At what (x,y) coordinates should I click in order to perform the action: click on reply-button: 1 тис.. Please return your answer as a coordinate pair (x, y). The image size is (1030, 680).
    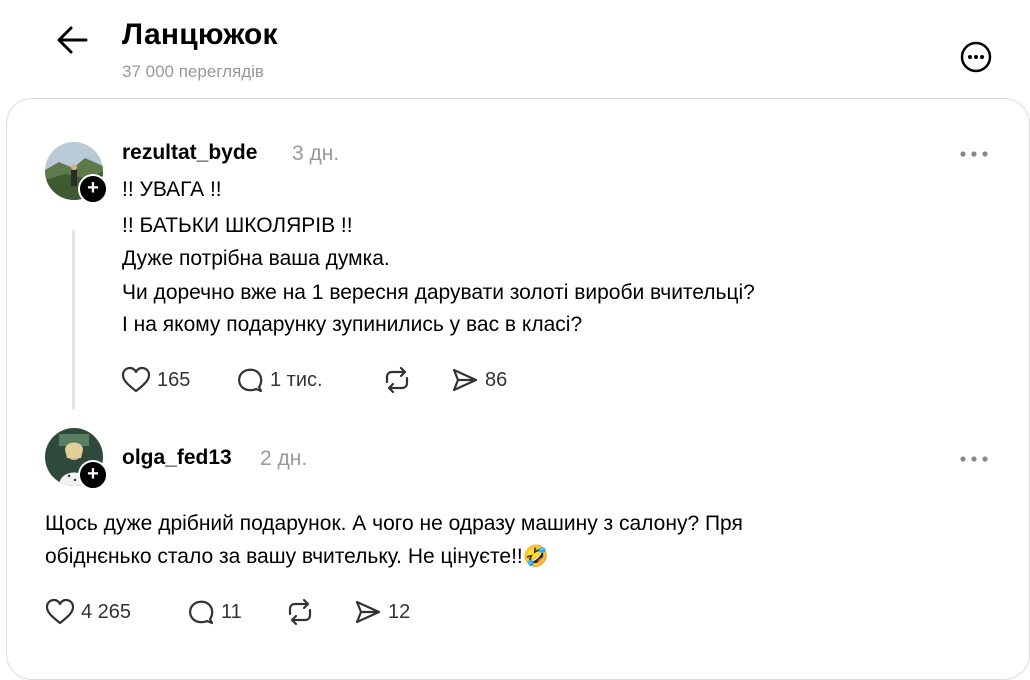
    Looking at the image, I should click on (279, 380).